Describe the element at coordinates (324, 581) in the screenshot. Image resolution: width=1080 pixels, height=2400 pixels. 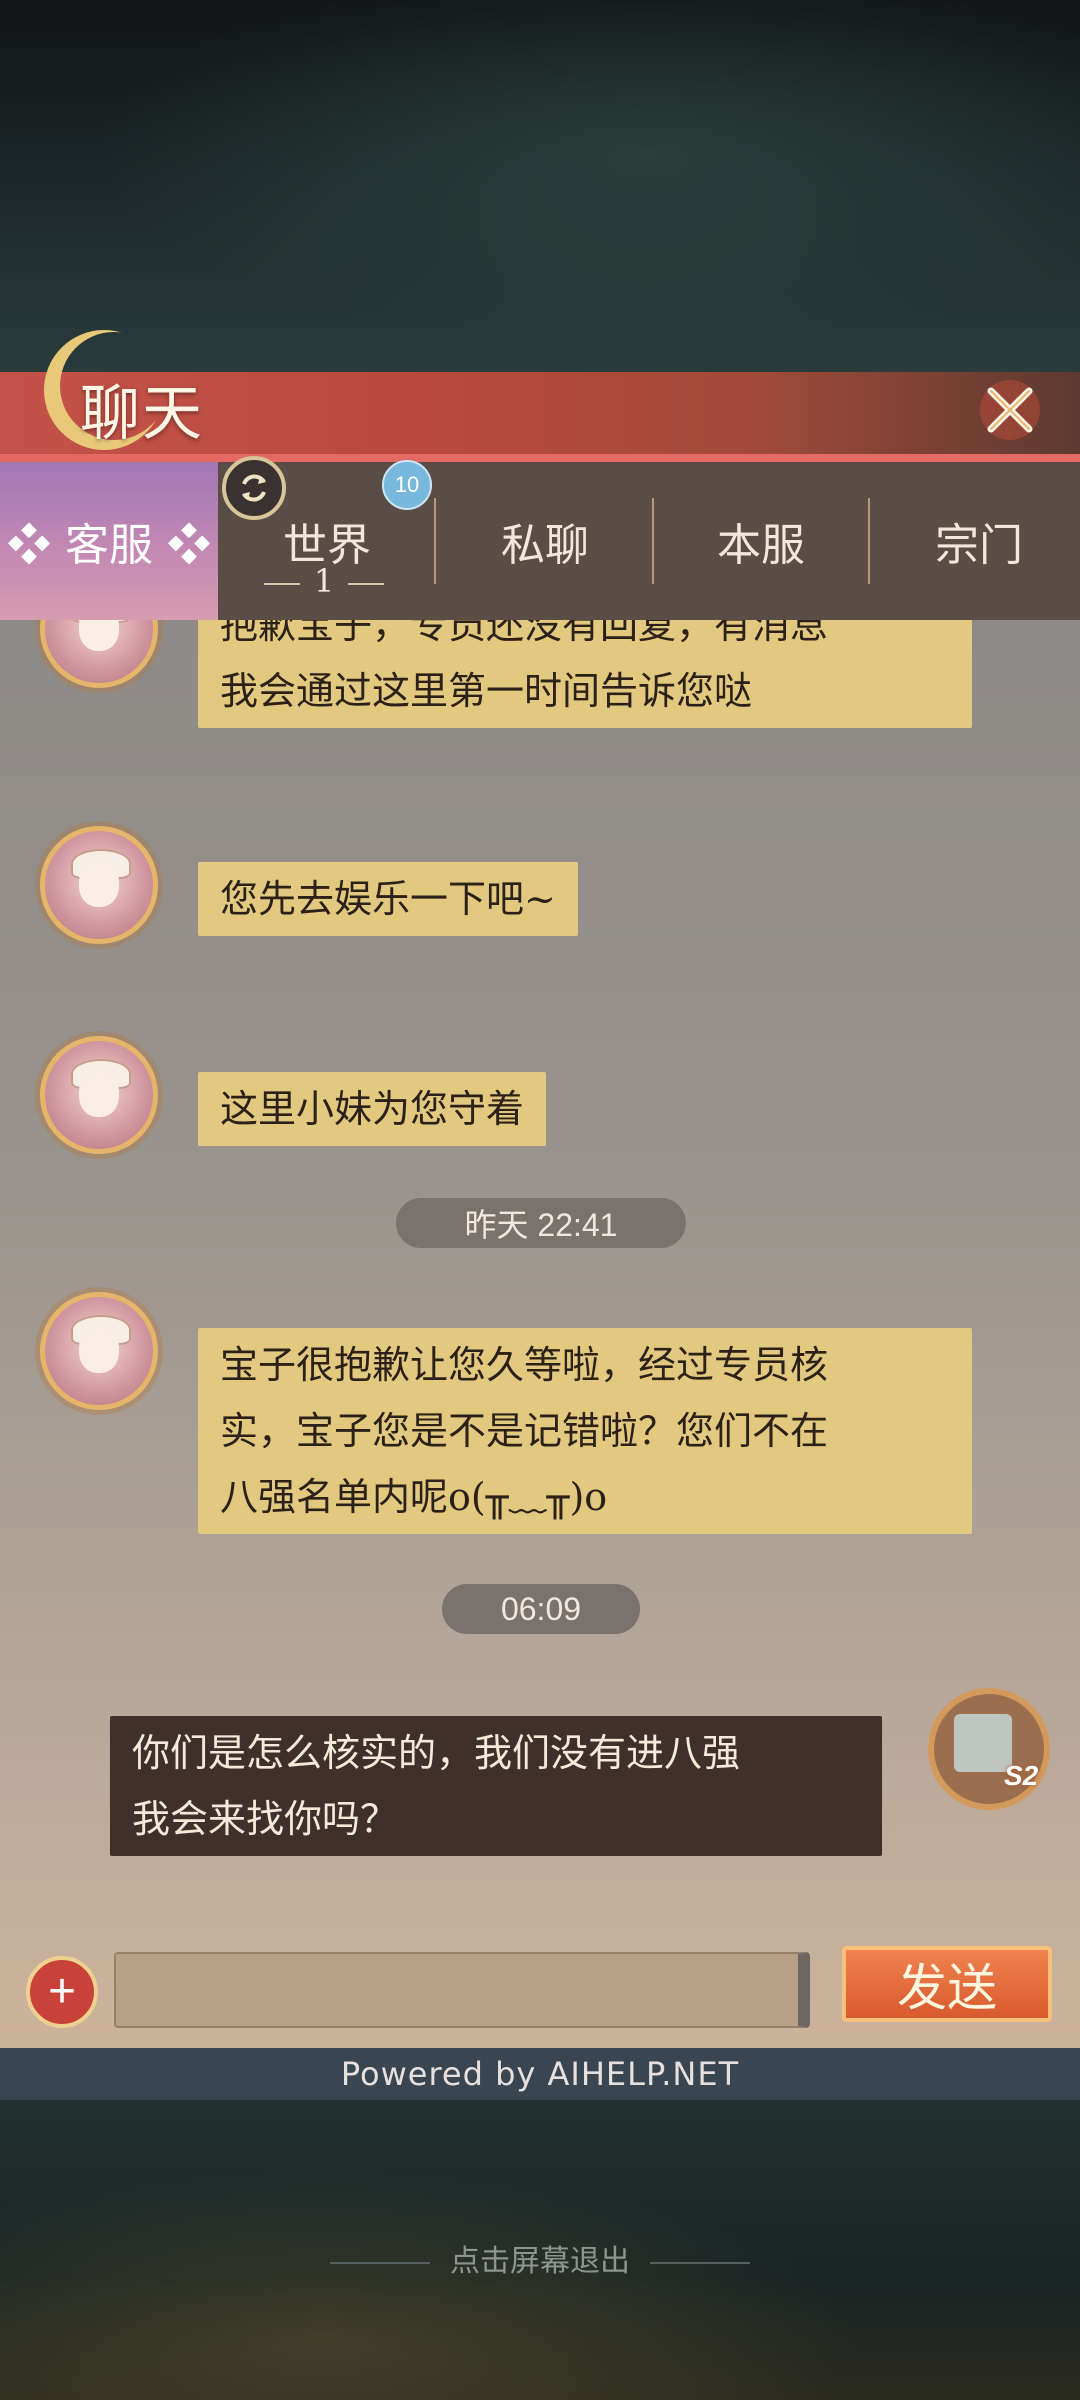
I see `world-channel-number: 1` at that location.